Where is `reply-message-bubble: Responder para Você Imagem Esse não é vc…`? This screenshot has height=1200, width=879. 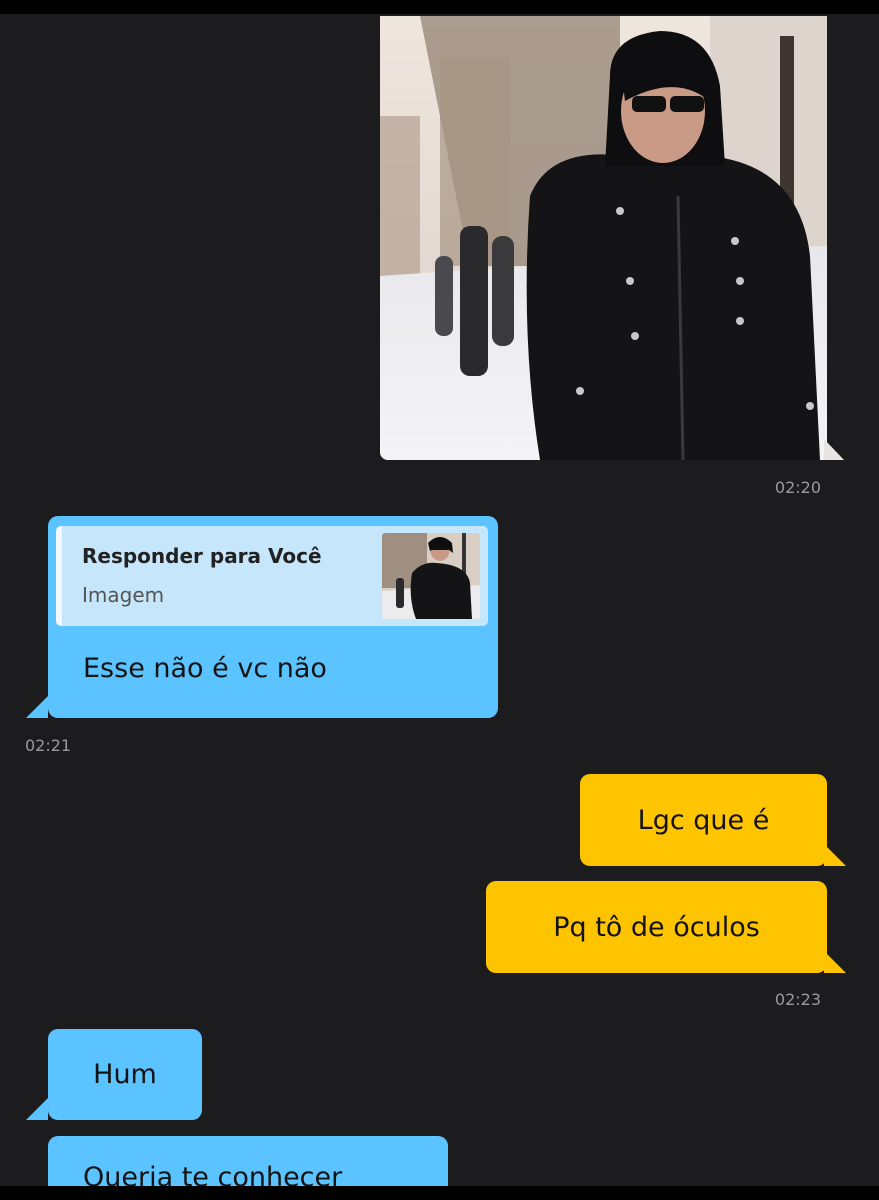
reply-message-bubble: Responder para Você Imagem Esse não é vc… is located at coordinates (273, 617).